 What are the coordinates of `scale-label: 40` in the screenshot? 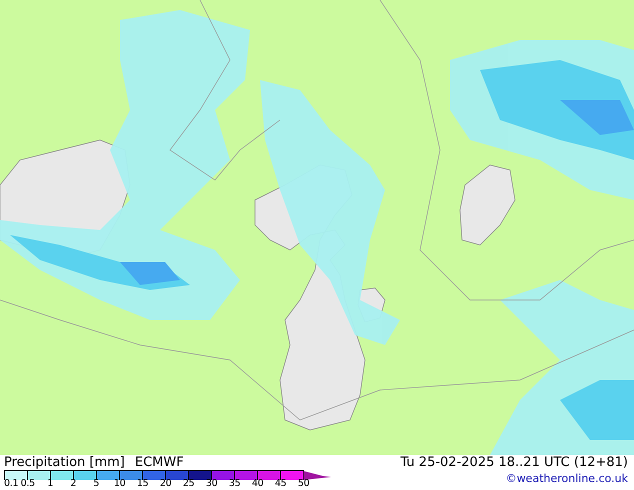 It's located at (258, 484).